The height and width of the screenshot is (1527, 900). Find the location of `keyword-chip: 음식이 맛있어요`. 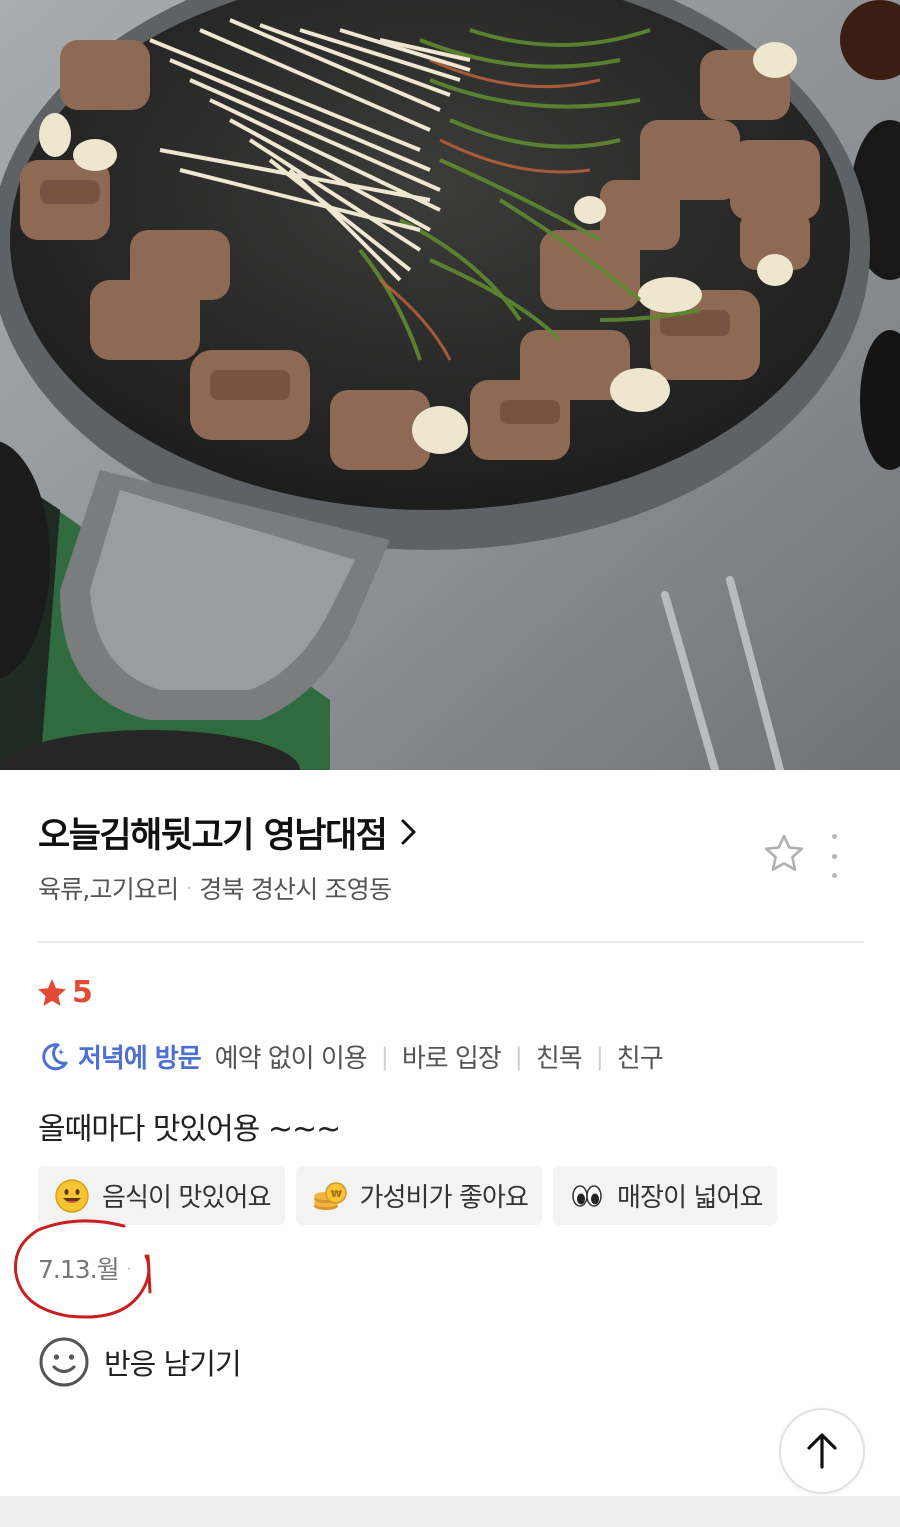

keyword-chip: 음식이 맛있어요 is located at coordinates (161, 1195).